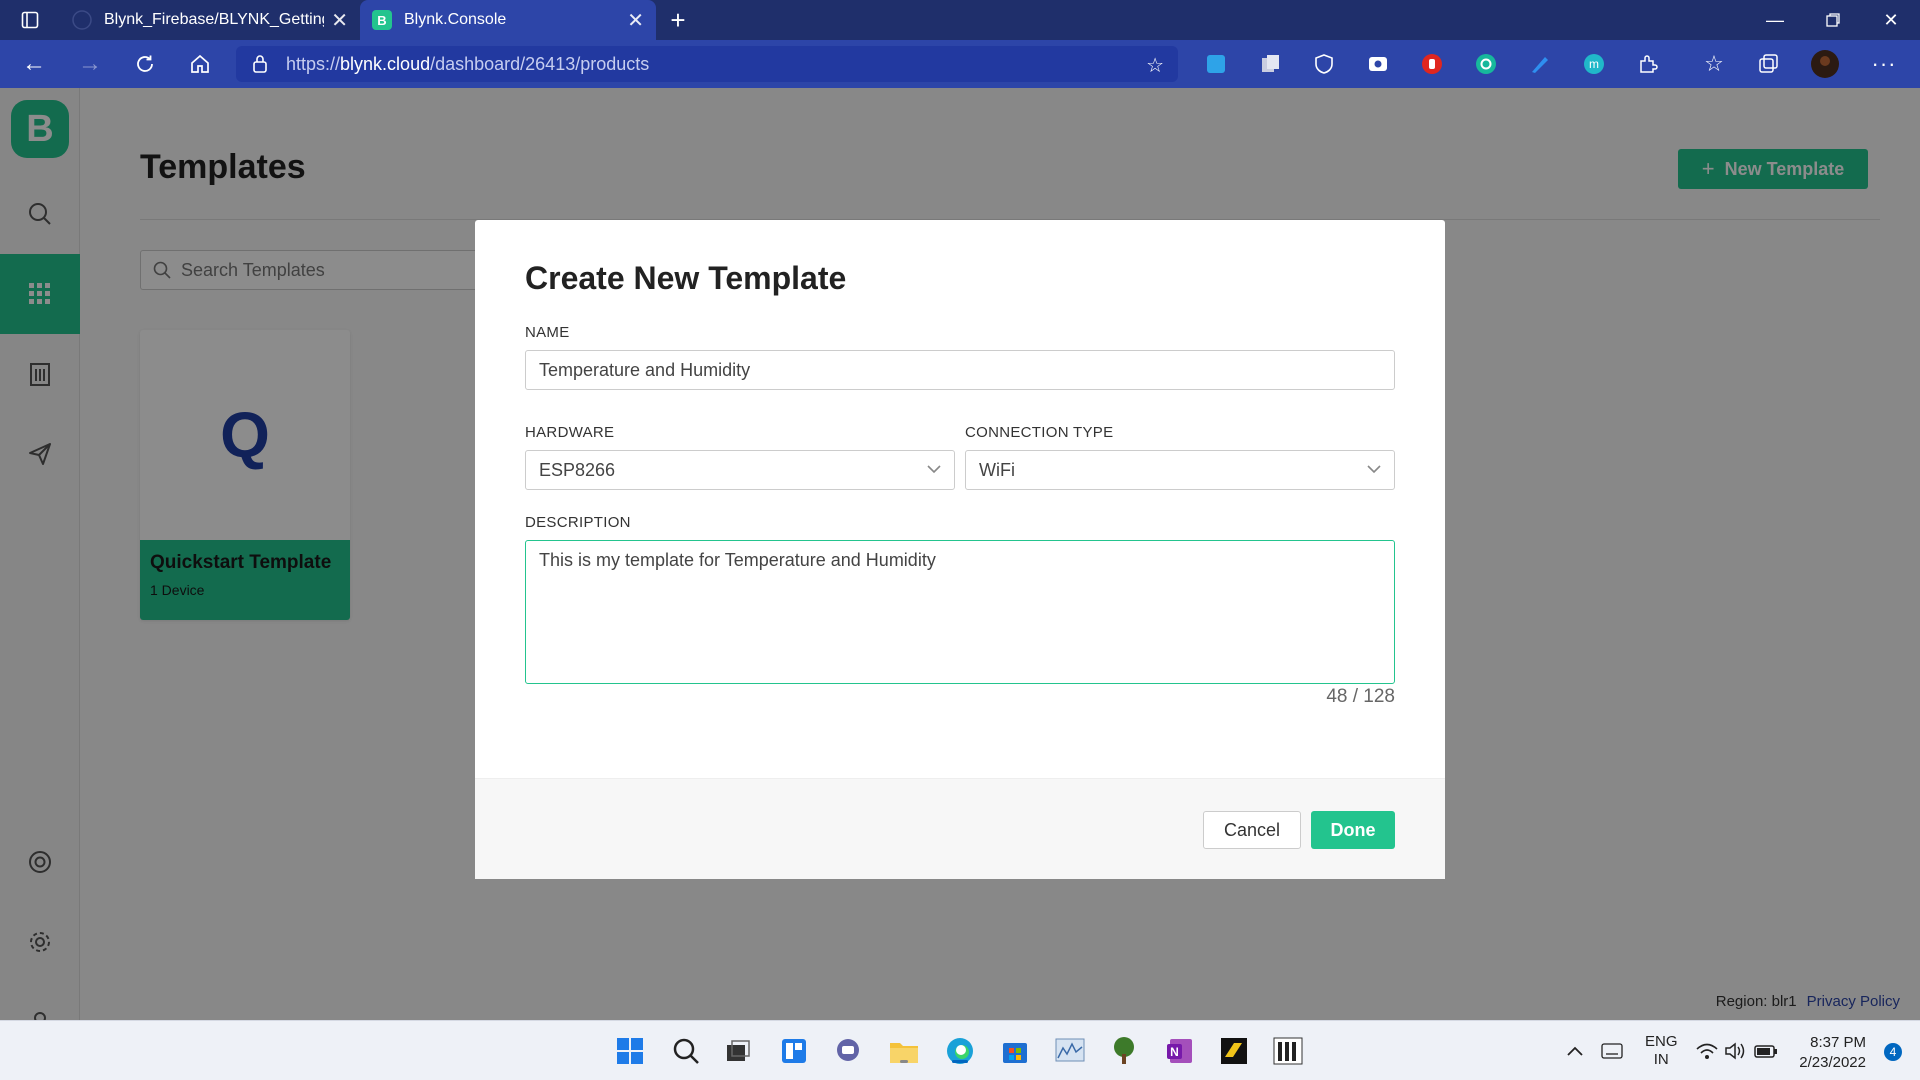 Image resolution: width=1920 pixels, height=1080 pixels. What do you see at coordinates (848, 1051) in the screenshot?
I see `teams-chat-icon` at bounding box center [848, 1051].